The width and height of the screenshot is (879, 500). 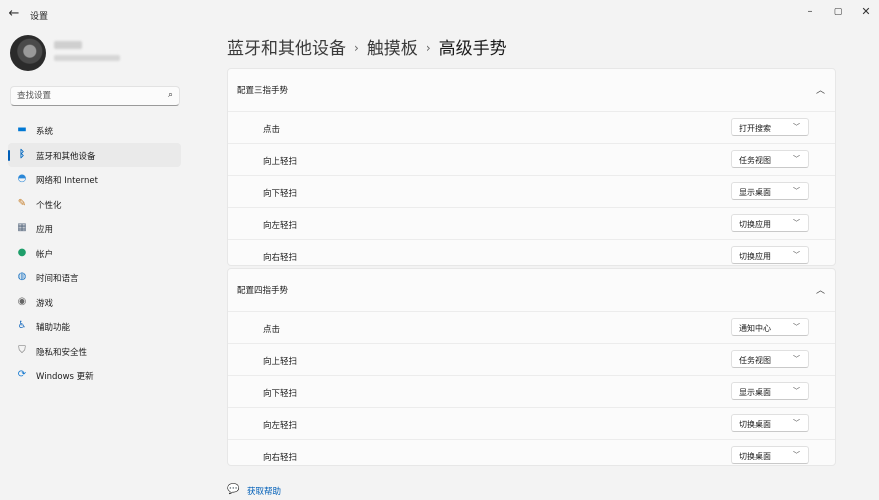 I want to click on sidebar-item-network: ◓ 网络和 Internet, so click(x=94, y=179).